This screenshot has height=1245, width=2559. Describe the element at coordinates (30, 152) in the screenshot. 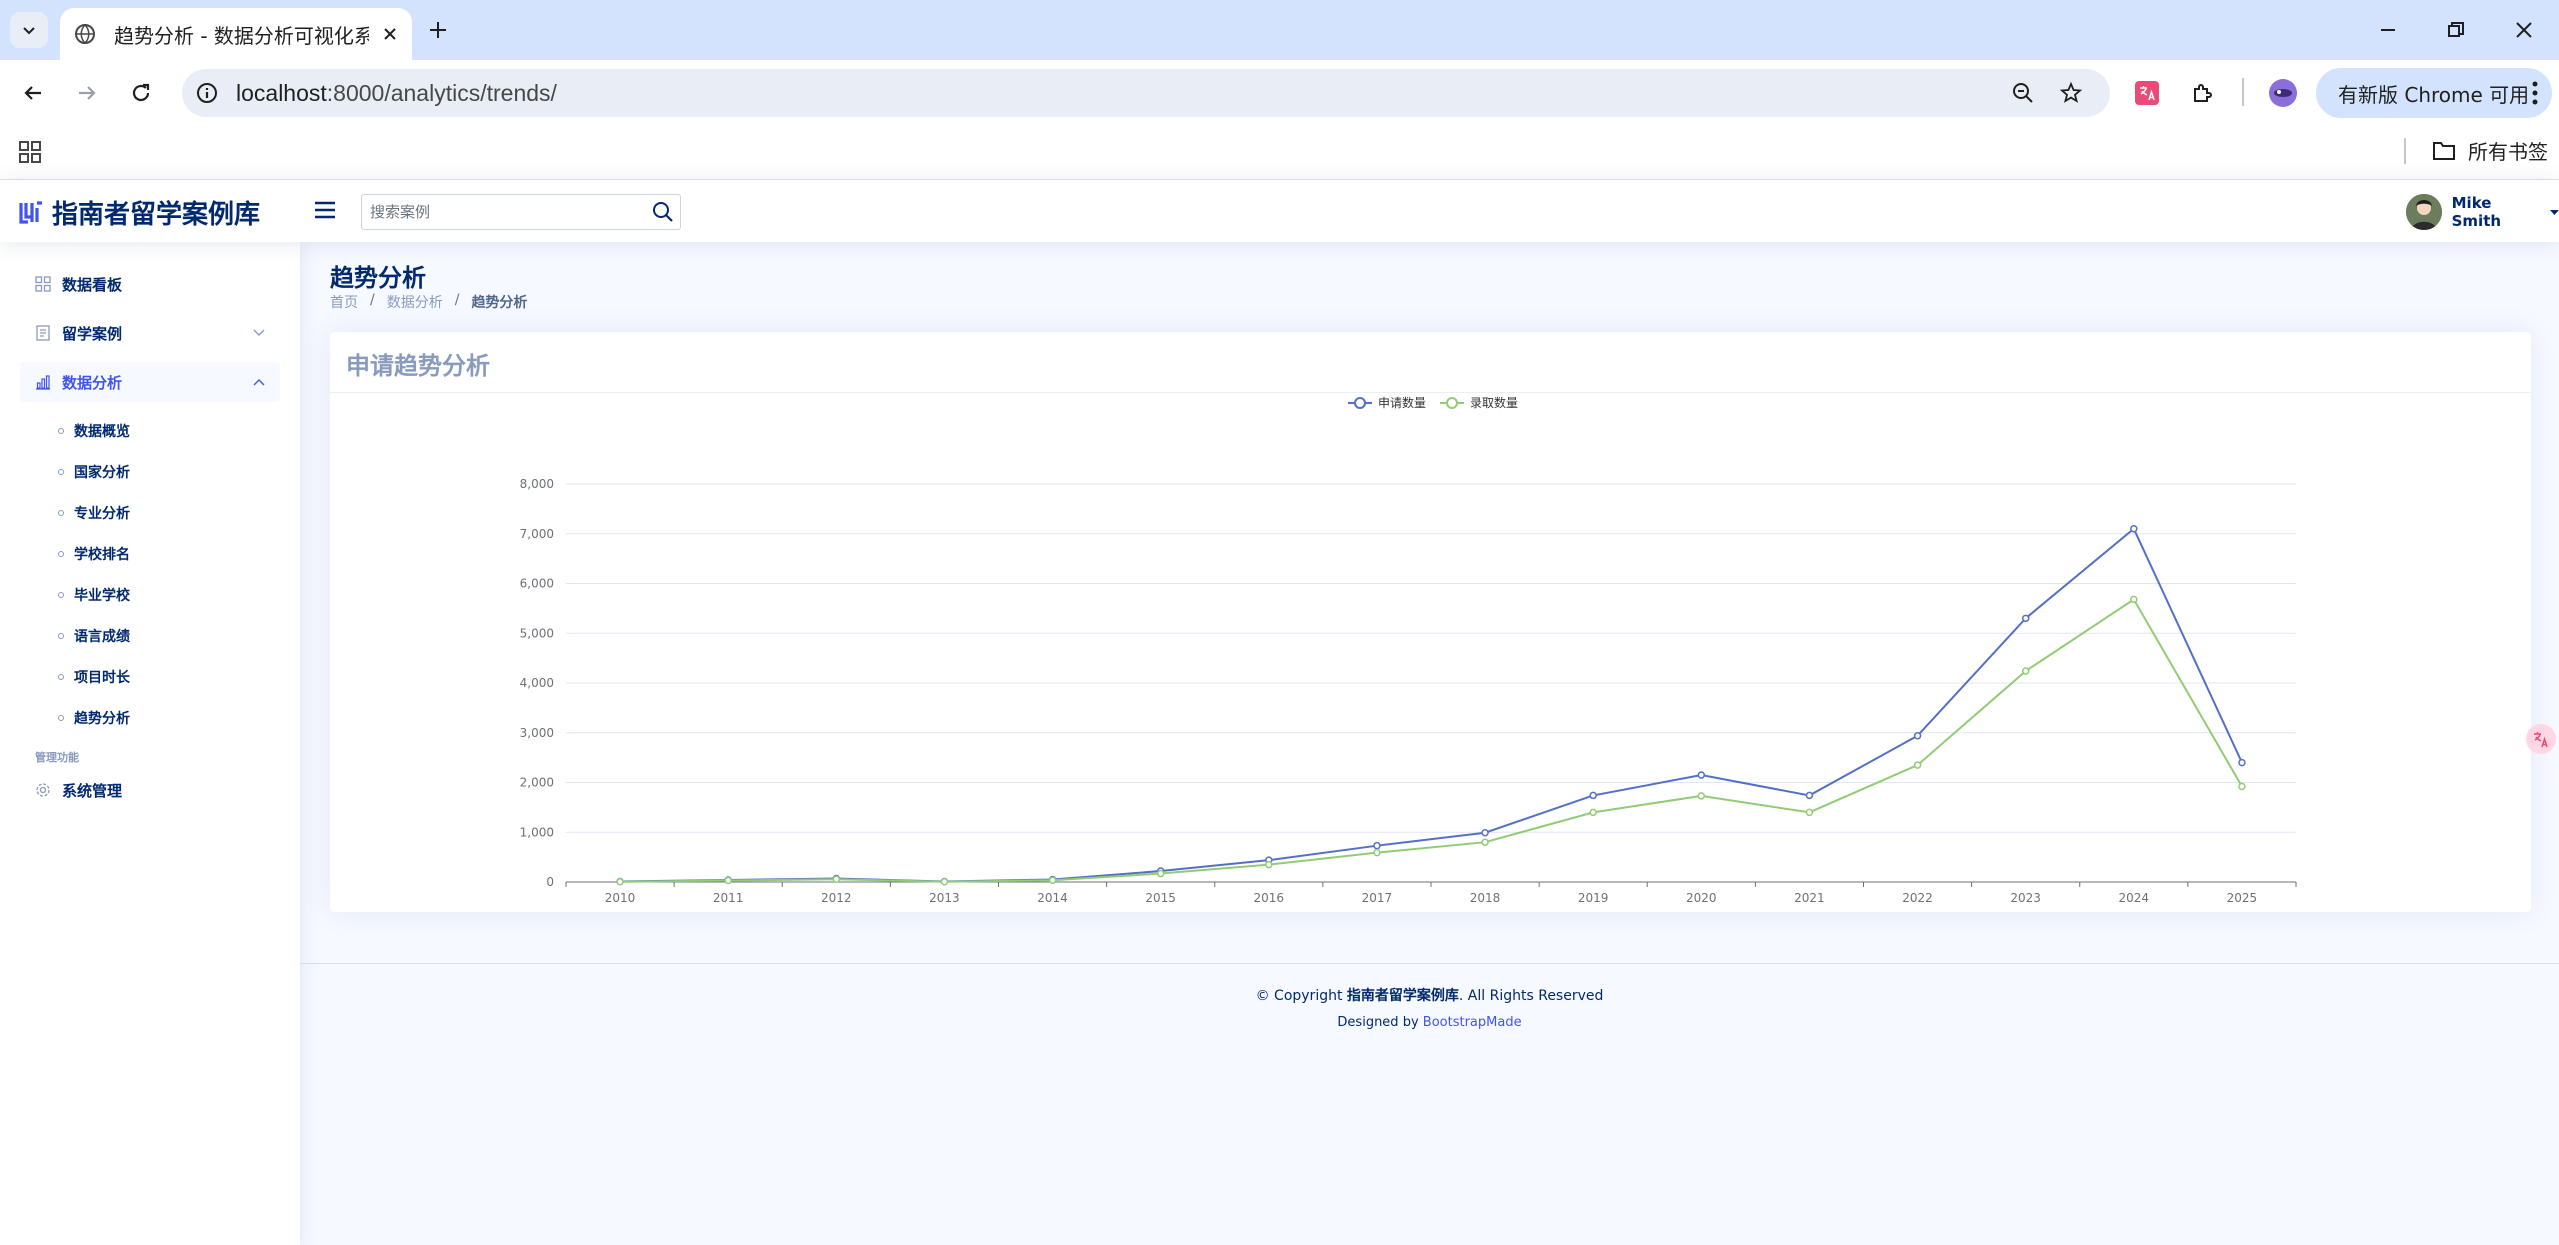

I see `apps-grid-icon` at that location.